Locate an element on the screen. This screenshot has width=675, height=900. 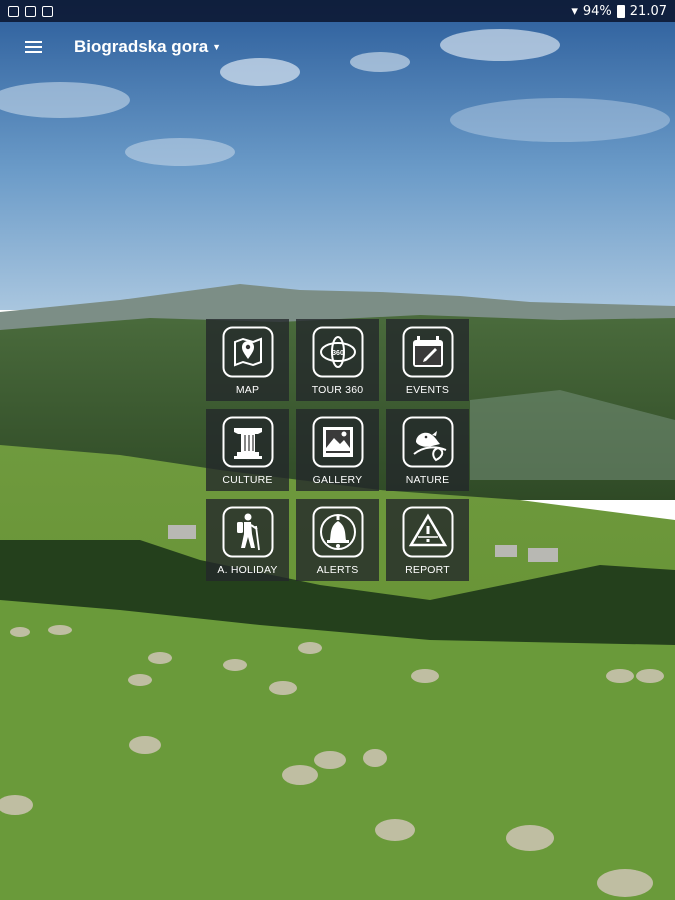
wifi-icon: ▾ is located at coordinates (574, 11).